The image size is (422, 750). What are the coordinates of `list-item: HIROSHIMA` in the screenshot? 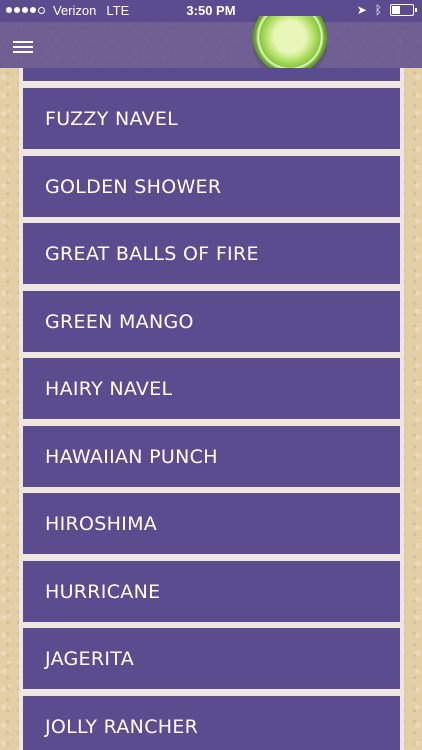 It's located at (211, 523).